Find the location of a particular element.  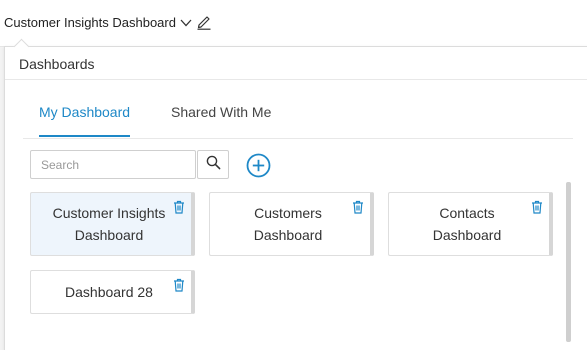

dashboard-card-name: Customer Insights Dashboard is located at coordinates (109, 224).